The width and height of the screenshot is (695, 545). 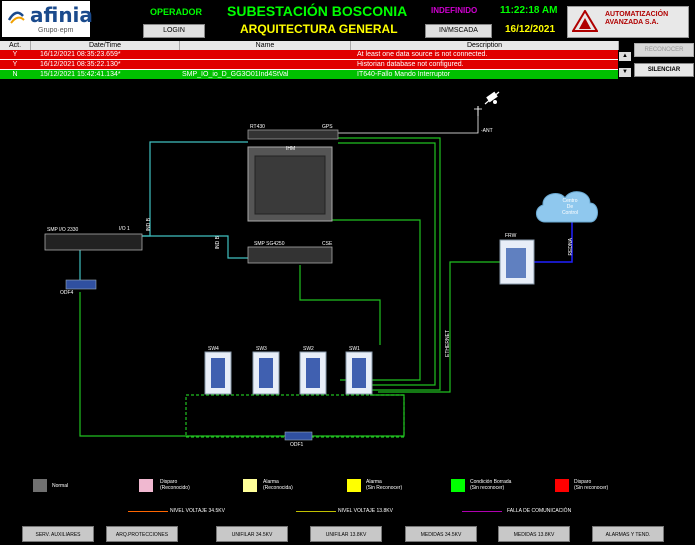 I want to click on sw2-label: SW2, so click(x=308, y=349).